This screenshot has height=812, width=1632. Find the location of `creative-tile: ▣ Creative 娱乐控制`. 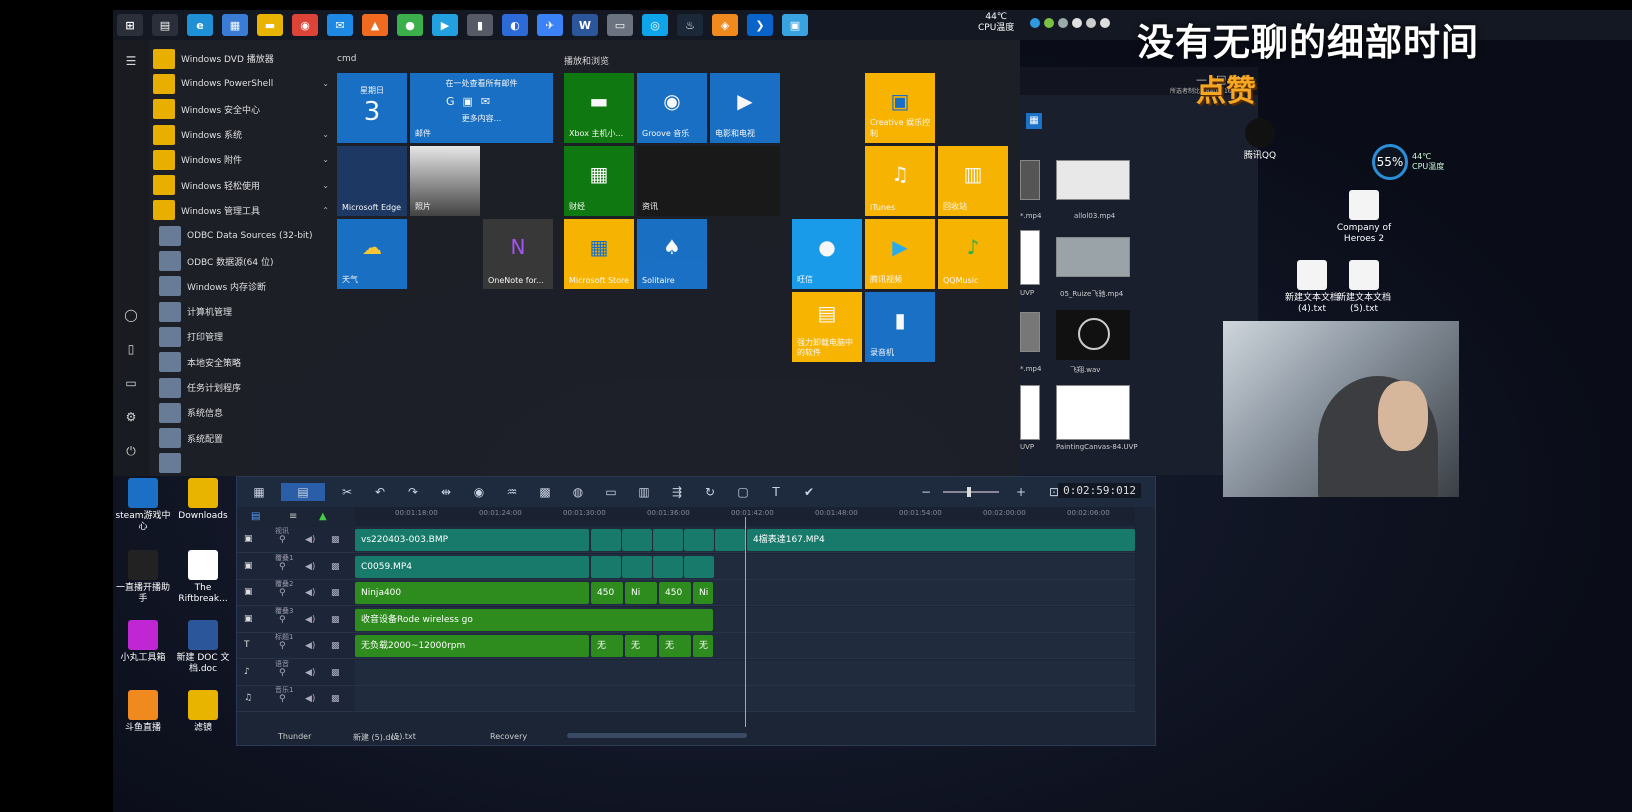

creative-tile: ▣ Creative 娱乐控制 is located at coordinates (900, 108).